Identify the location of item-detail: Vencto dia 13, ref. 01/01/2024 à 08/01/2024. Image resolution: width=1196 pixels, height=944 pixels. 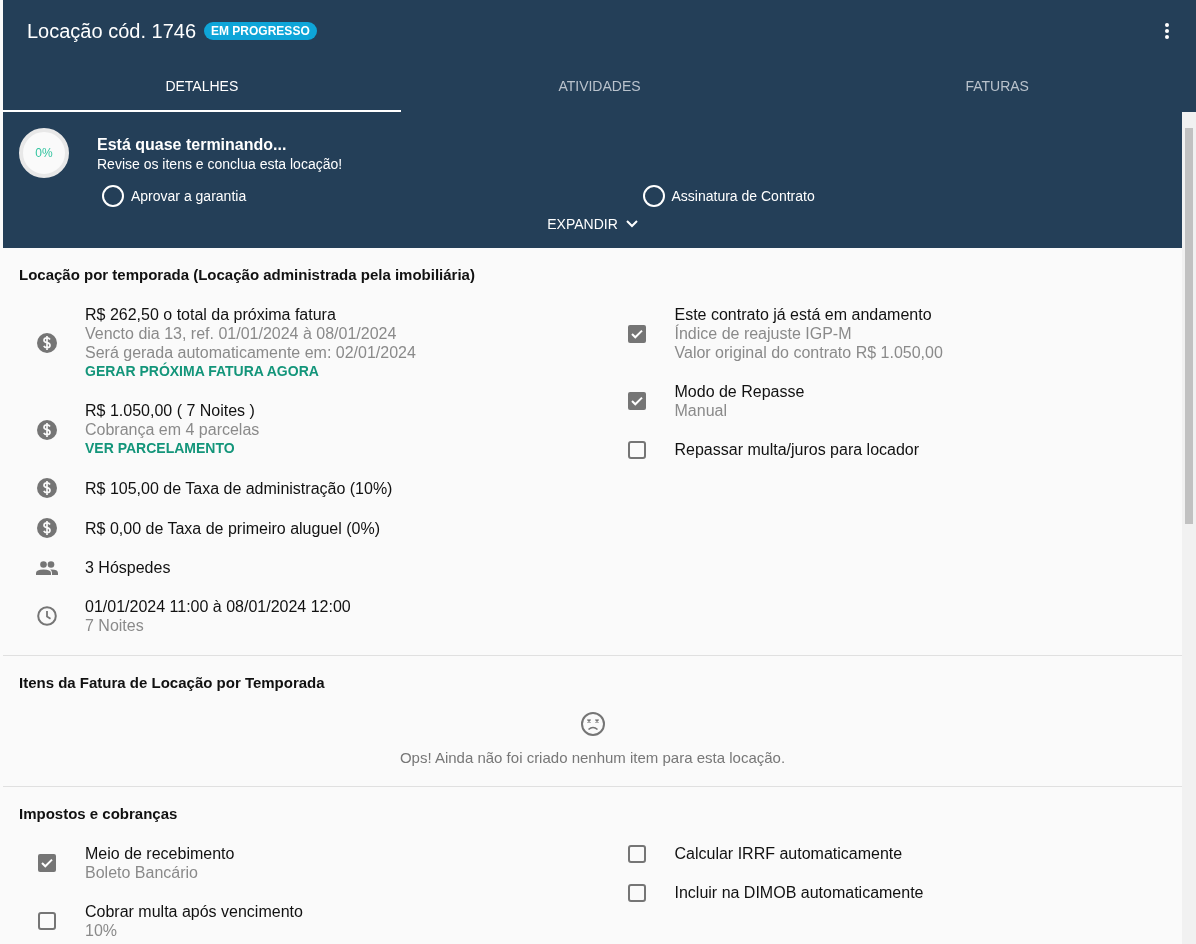
(241, 333).